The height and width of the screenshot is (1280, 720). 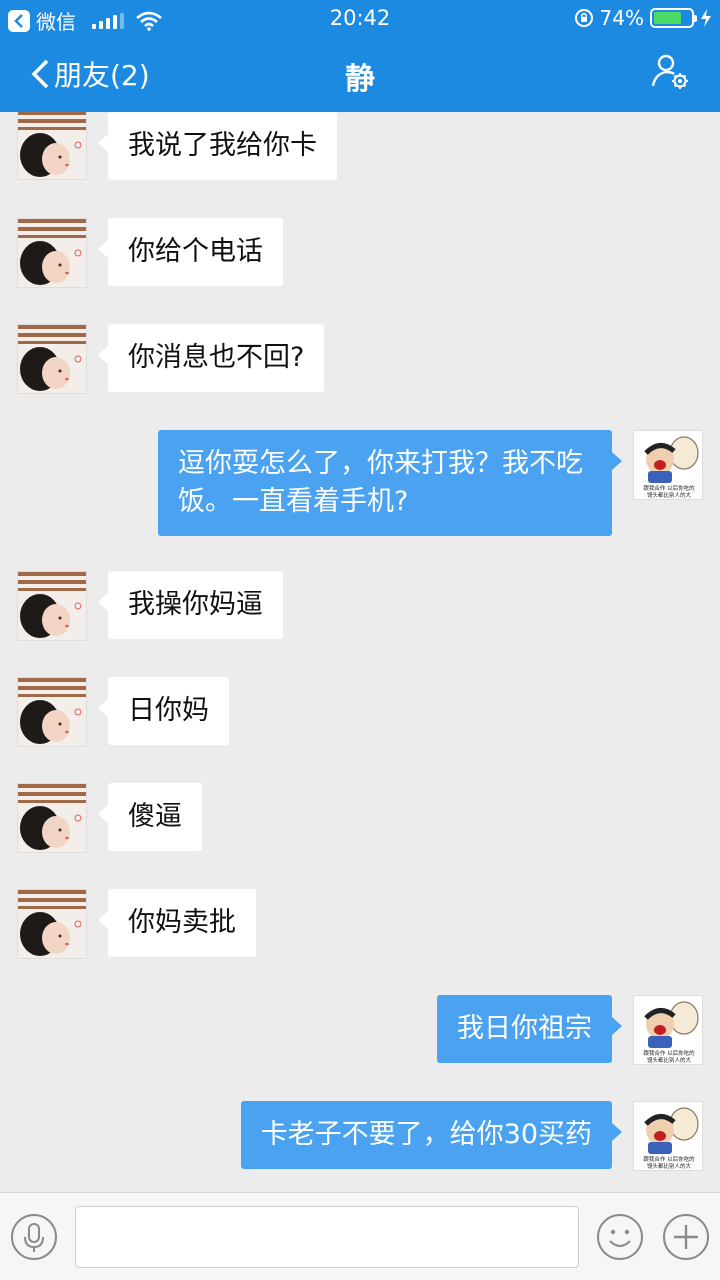 I want to click on message-bubble: 傻逼, so click(x=150, y=817).